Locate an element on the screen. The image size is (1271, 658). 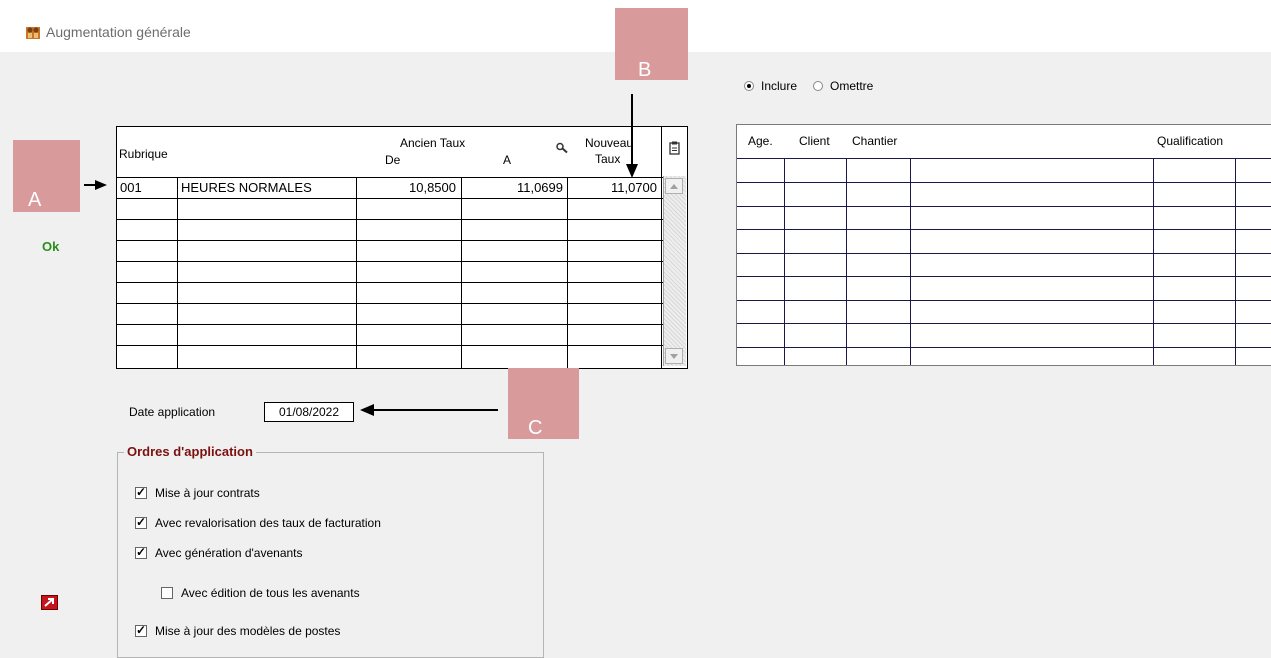
row-label: HEURES NORMALES is located at coordinates (246, 187).